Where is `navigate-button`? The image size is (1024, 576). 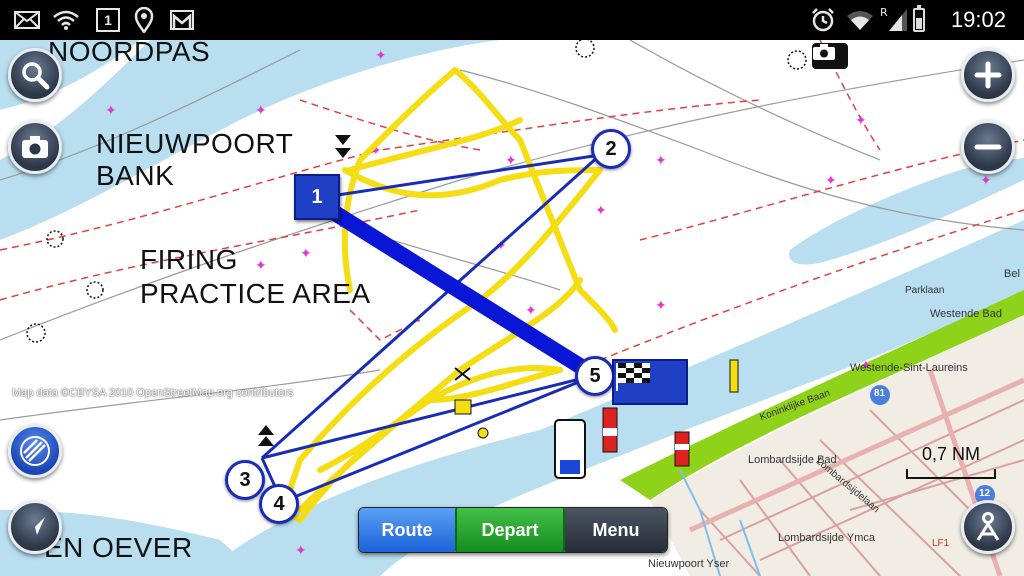
navigate-button is located at coordinates (35, 527).